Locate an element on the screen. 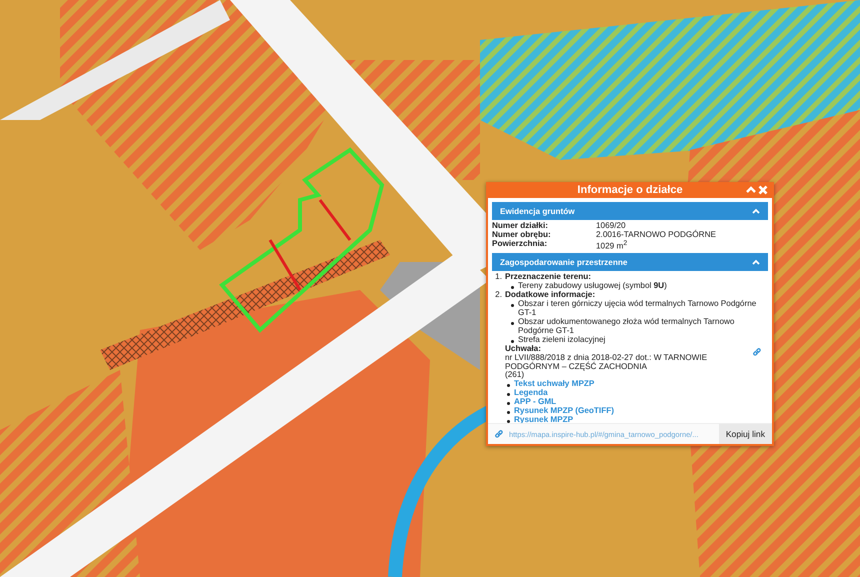 This screenshot has width=860, height=577. resolution-number: (261) is located at coordinates (515, 375).